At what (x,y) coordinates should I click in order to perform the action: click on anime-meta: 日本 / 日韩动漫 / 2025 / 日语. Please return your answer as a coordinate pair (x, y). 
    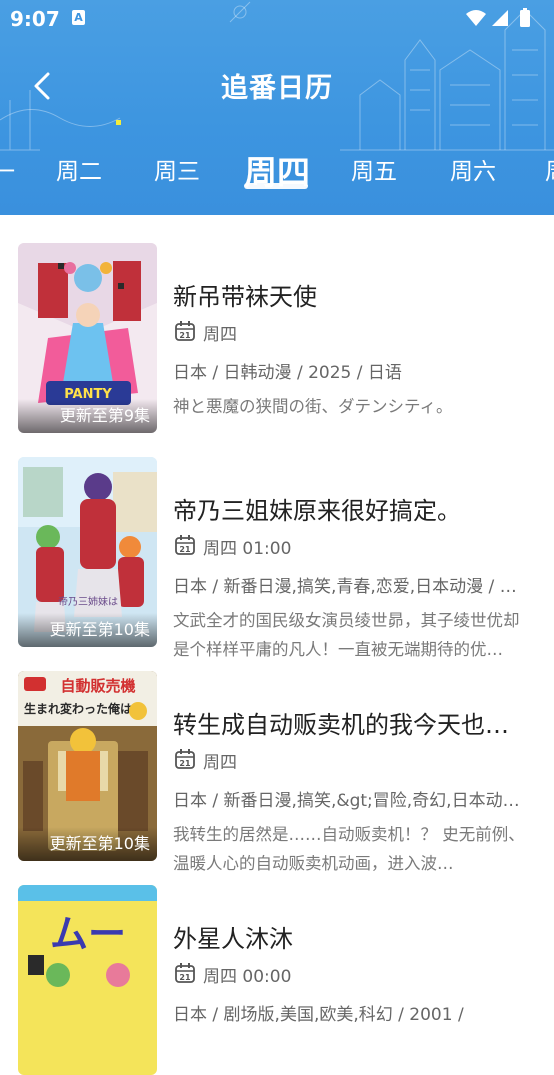
    Looking at the image, I should click on (287, 373).